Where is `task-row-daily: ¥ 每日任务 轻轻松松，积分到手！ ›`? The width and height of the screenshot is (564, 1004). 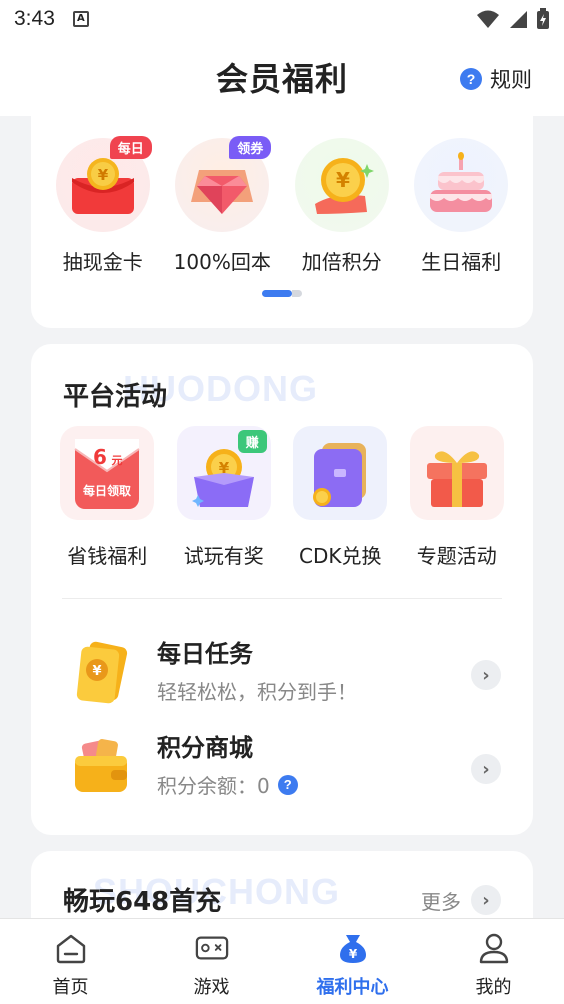 task-row-daily: ¥ 每日任务 轻轻松松，积分到手！ › is located at coordinates (282, 677).